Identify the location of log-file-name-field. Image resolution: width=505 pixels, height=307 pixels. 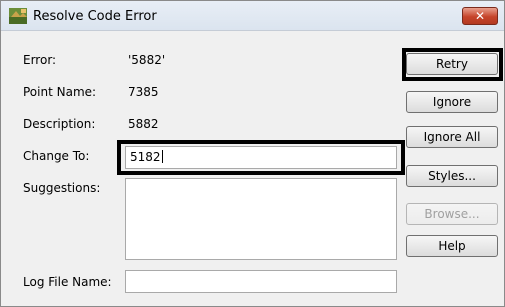
(261, 281).